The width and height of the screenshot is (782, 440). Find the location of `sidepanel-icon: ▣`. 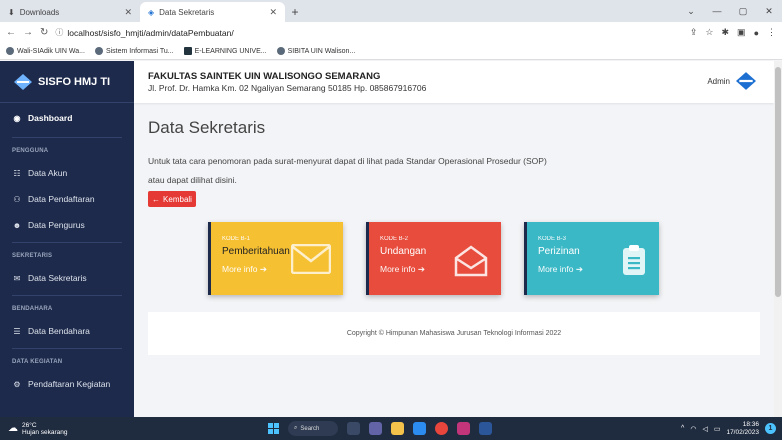

sidepanel-icon: ▣ is located at coordinates (741, 32).